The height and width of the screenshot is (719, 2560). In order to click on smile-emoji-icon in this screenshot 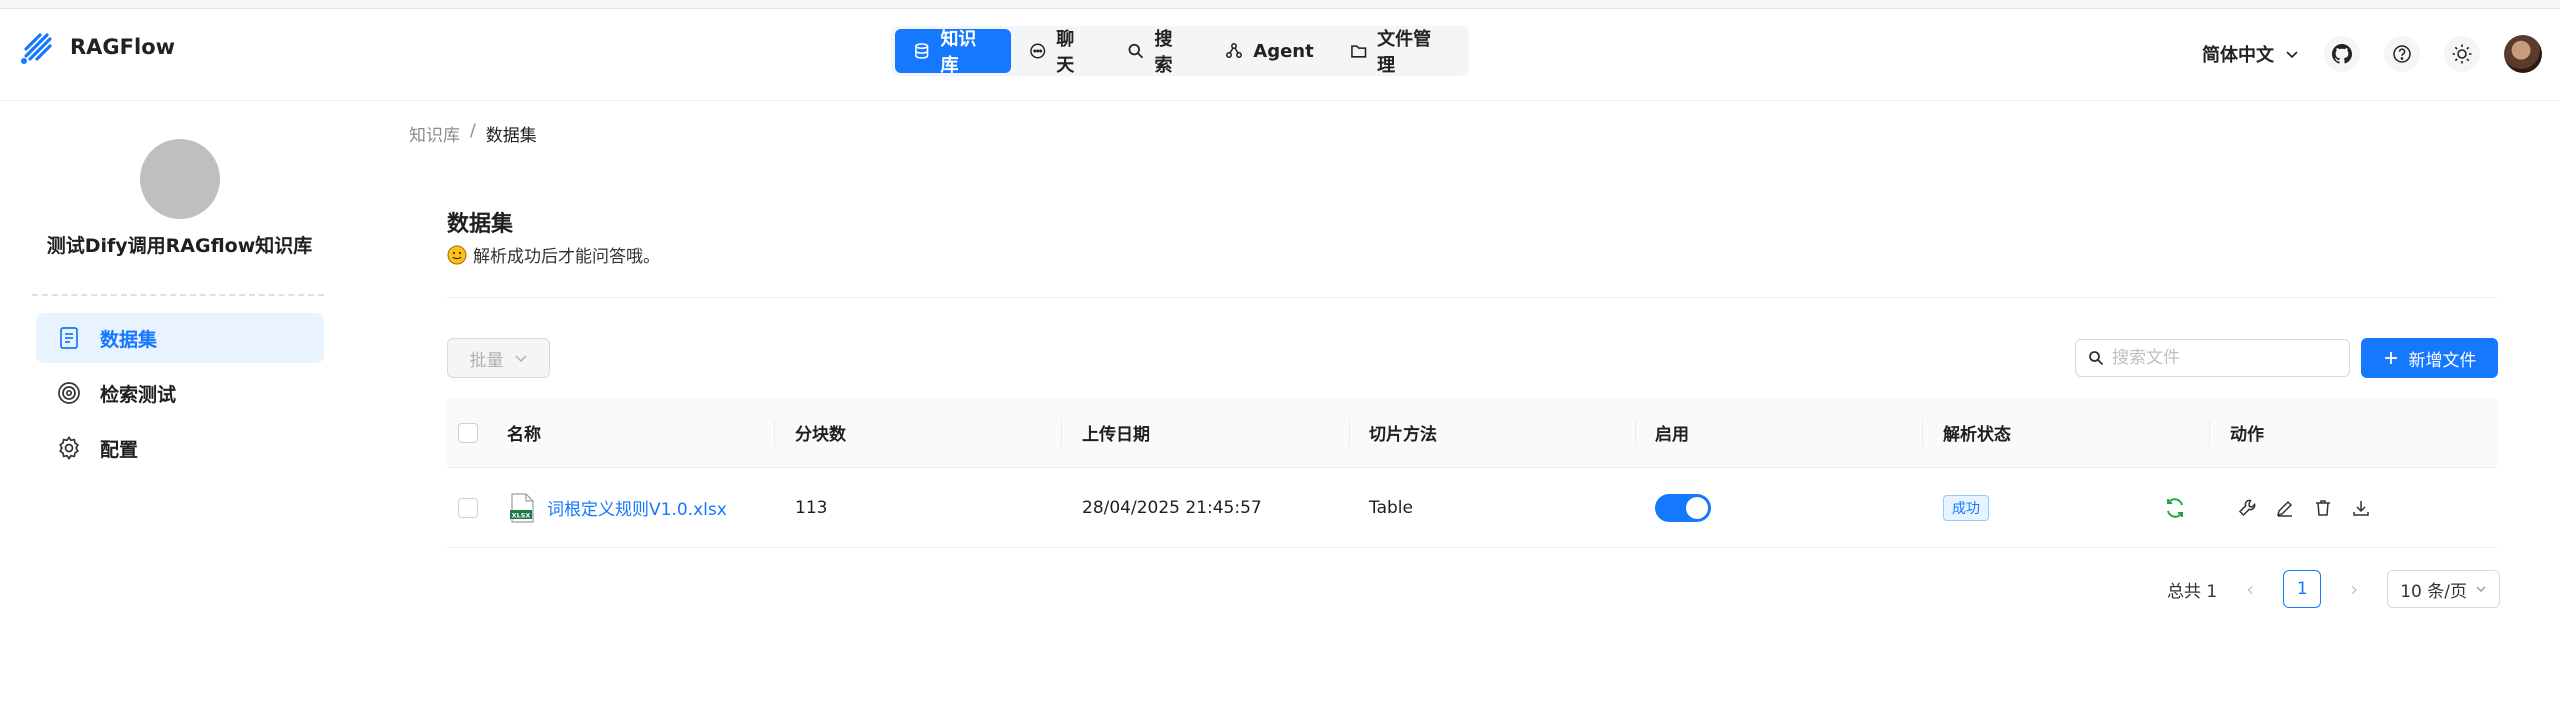, I will do `click(457, 254)`.